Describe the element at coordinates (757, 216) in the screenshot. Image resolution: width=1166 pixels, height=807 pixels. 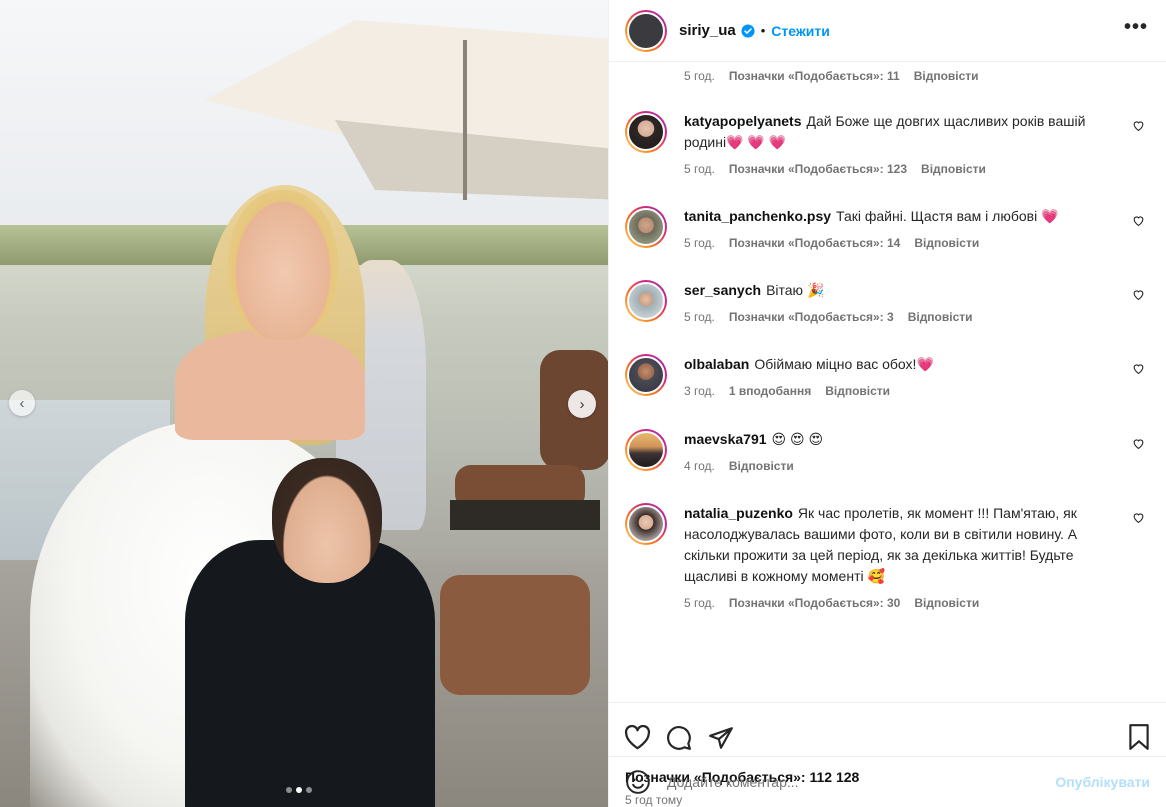
I see `commenter-username: tanita_panchenko.psy` at that location.